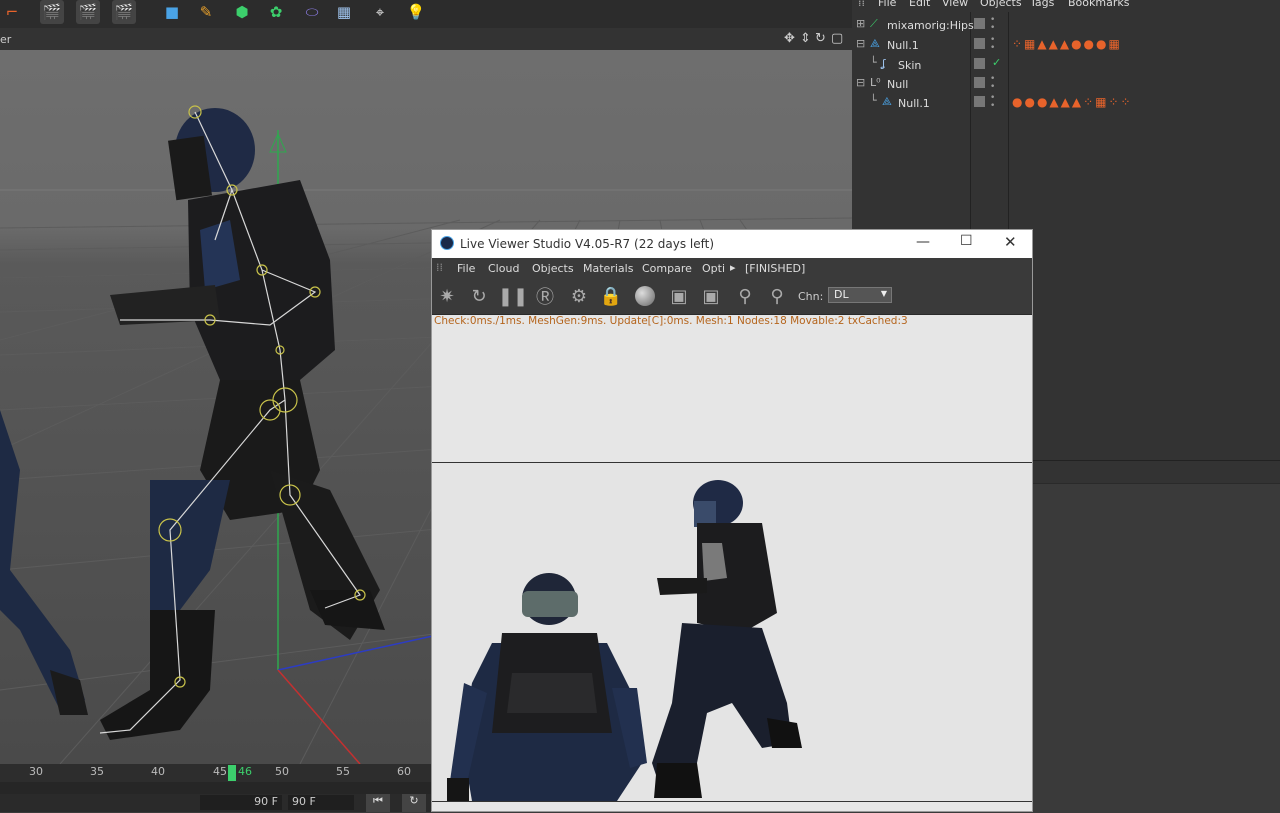 This screenshot has height=813, width=1280. What do you see at coordinates (860, 295) in the screenshot?
I see `channel-select: DL ▼` at bounding box center [860, 295].